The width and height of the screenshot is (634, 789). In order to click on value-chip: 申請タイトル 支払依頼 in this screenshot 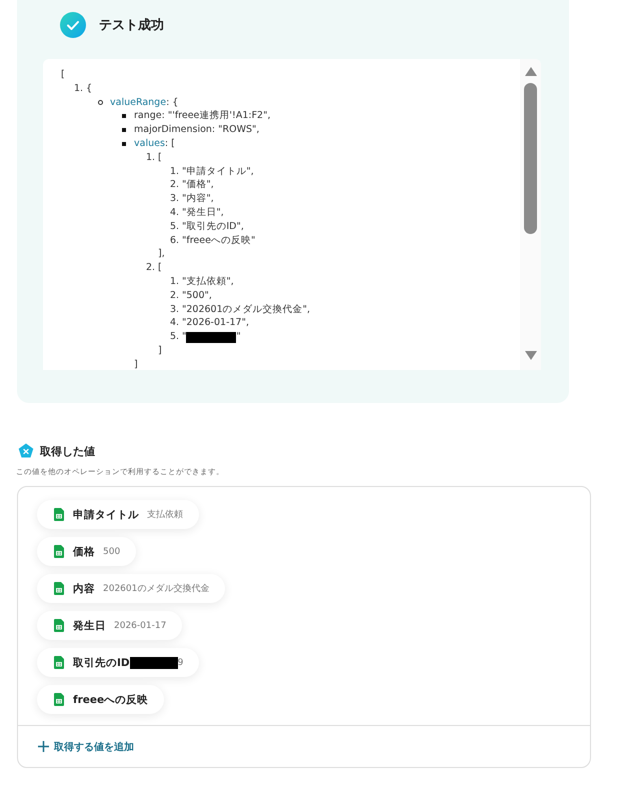, I will do `click(118, 514)`.